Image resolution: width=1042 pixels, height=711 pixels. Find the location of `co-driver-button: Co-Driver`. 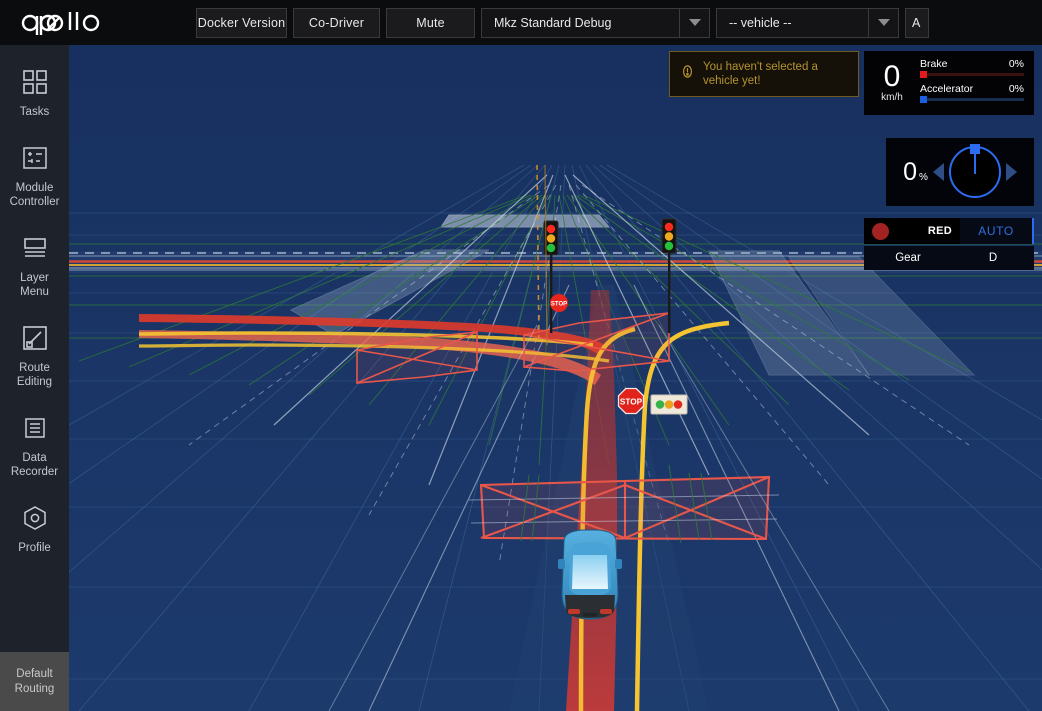

co-driver-button: Co-Driver is located at coordinates (336, 22).